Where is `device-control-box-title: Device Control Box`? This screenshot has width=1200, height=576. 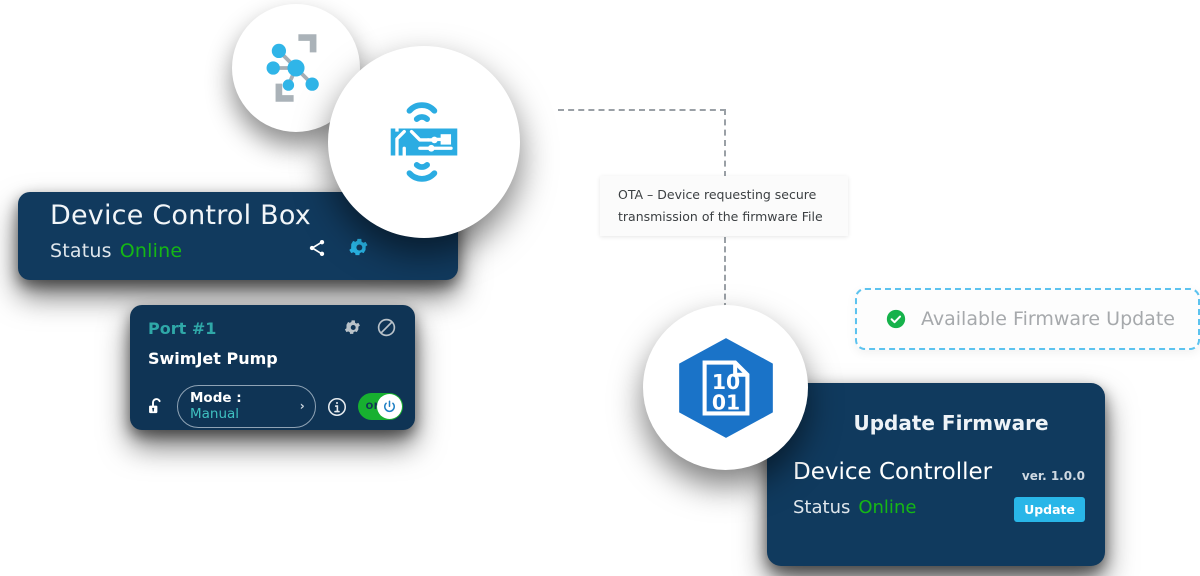
device-control-box-title: Device Control Box is located at coordinates (180, 215).